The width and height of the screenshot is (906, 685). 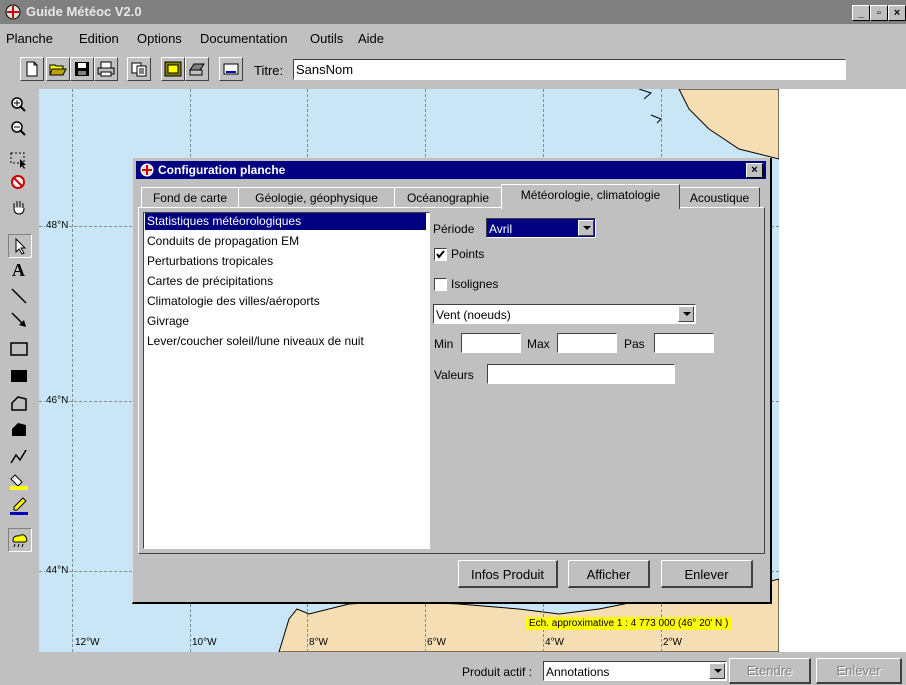 I want to click on check-icon, so click(x=440, y=254).